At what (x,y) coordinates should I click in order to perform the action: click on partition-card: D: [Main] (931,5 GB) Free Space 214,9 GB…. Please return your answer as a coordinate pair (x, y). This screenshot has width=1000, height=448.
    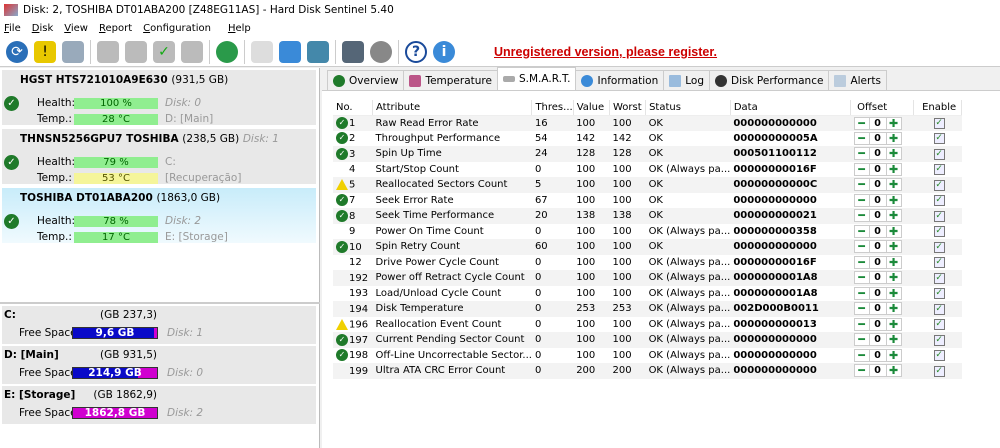
    Looking at the image, I should click on (159, 365).